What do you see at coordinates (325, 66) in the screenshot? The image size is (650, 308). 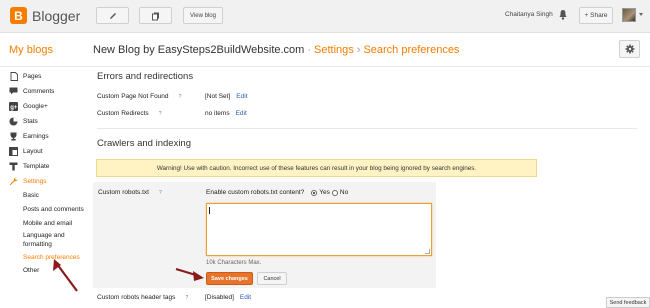 I see `header-divider` at bounding box center [325, 66].